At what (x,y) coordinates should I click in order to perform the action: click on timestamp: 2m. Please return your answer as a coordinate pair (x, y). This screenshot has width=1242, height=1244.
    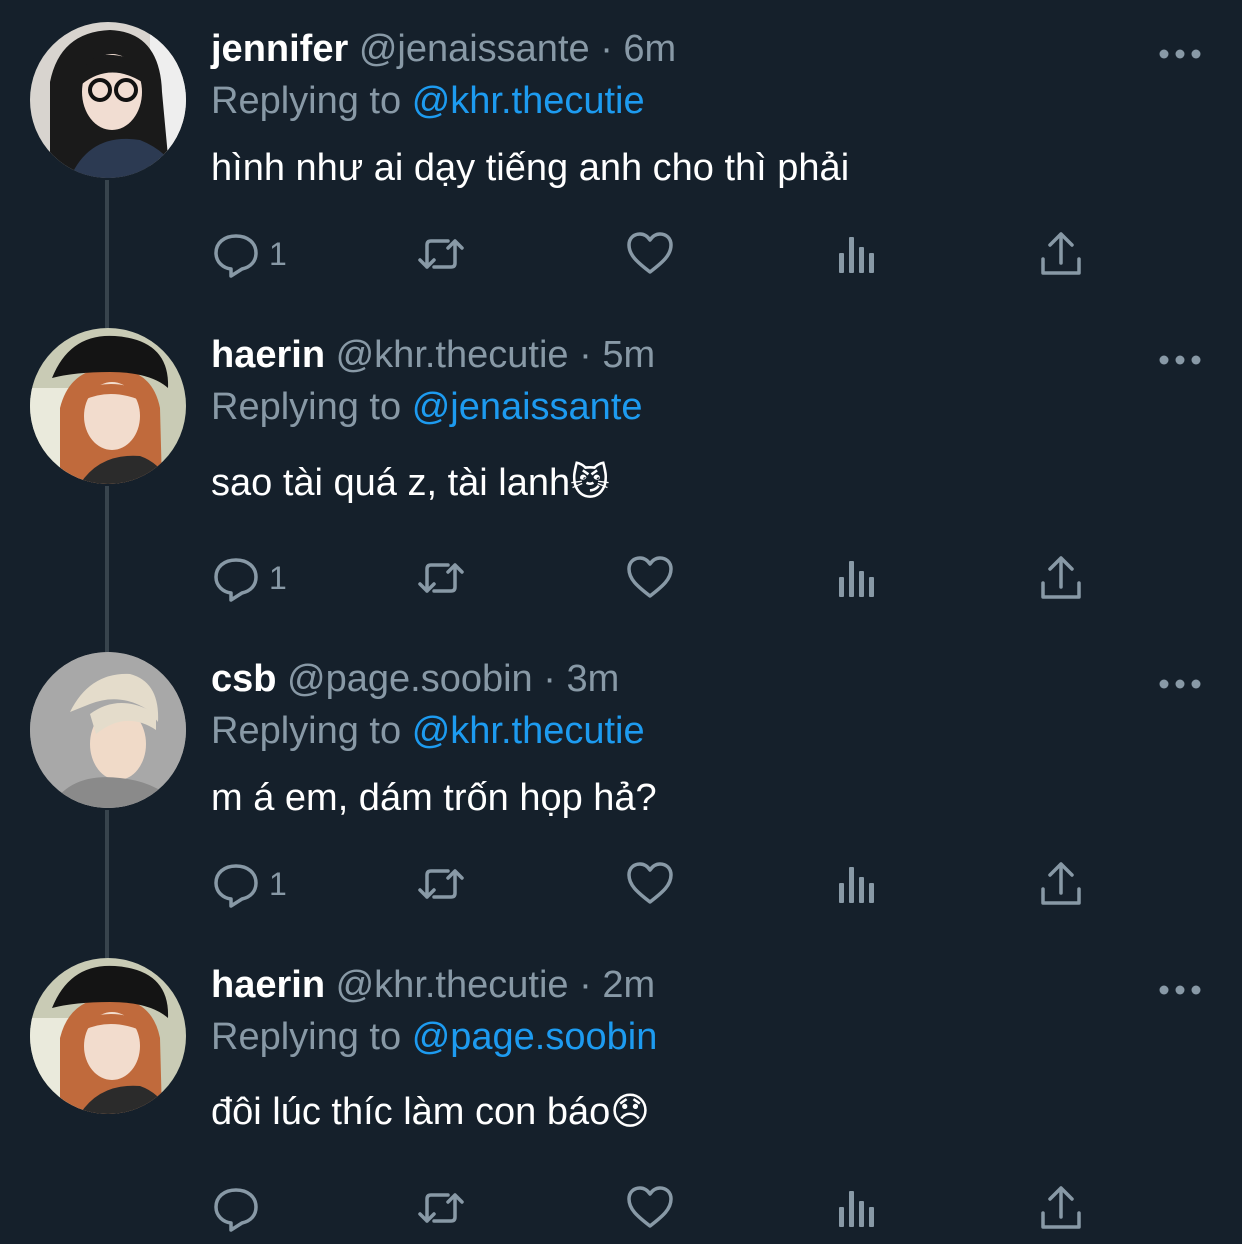
    Looking at the image, I should click on (628, 985).